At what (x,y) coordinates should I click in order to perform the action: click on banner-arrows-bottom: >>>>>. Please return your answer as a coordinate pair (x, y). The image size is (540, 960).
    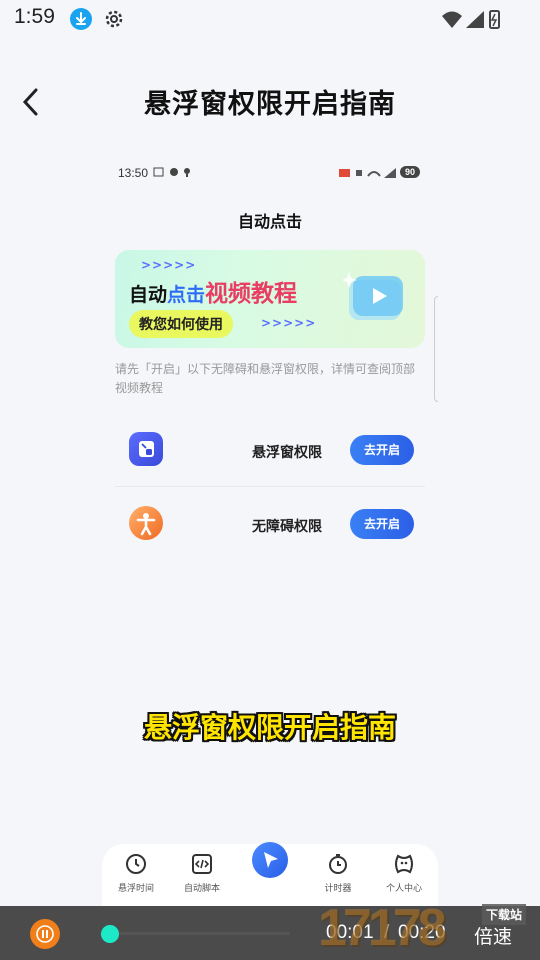
    Looking at the image, I should click on (289, 323).